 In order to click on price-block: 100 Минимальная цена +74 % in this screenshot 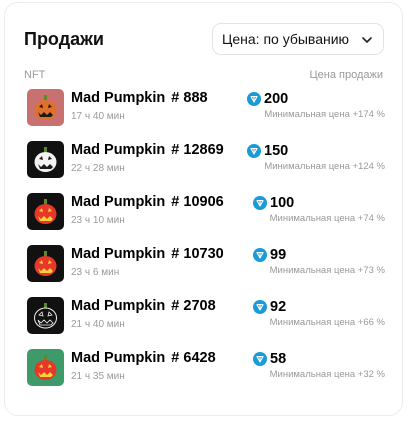, I will do `click(315, 215)`.